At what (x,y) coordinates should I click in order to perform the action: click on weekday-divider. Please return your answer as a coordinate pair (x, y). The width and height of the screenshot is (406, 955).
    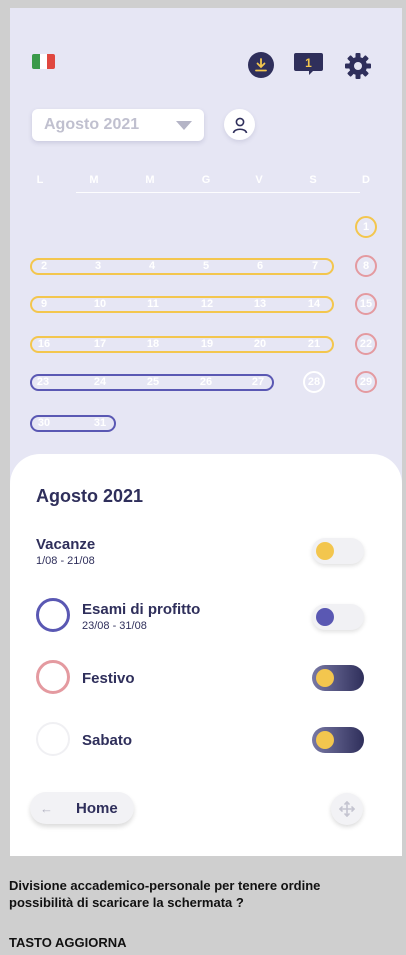
    Looking at the image, I should click on (218, 192).